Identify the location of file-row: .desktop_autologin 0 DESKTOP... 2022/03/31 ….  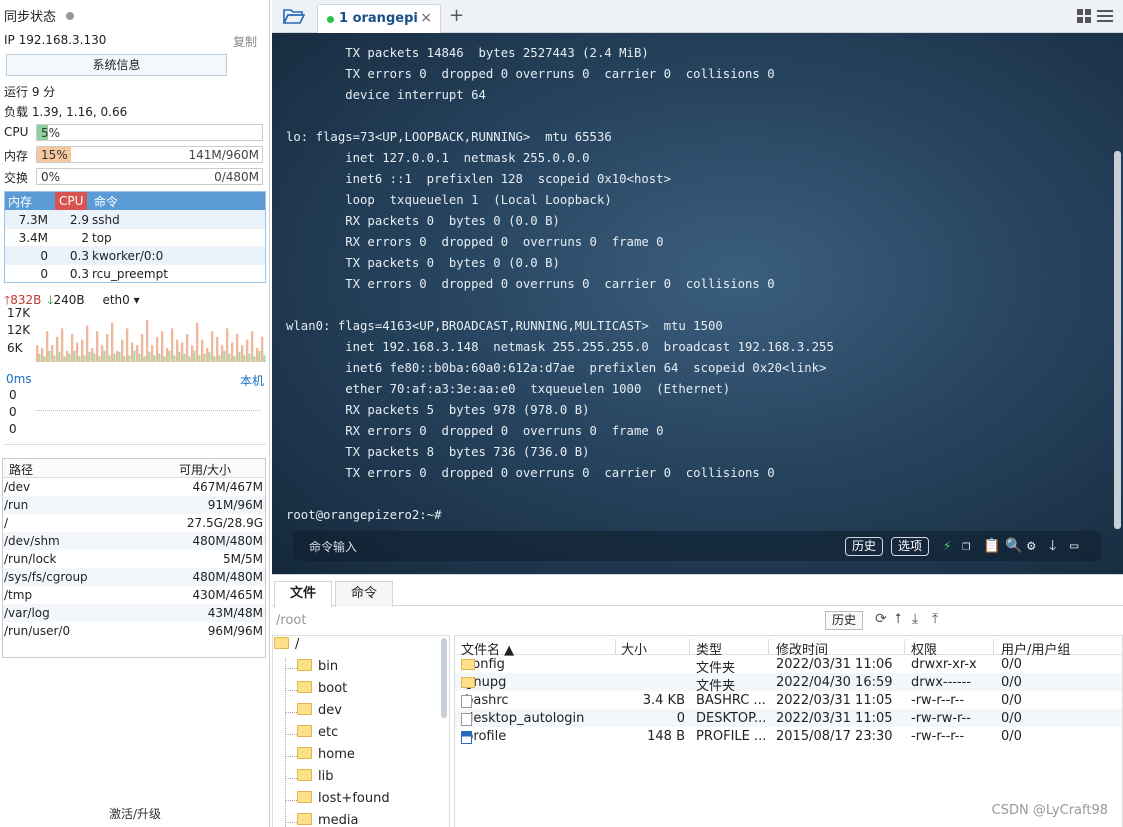
(788, 718).